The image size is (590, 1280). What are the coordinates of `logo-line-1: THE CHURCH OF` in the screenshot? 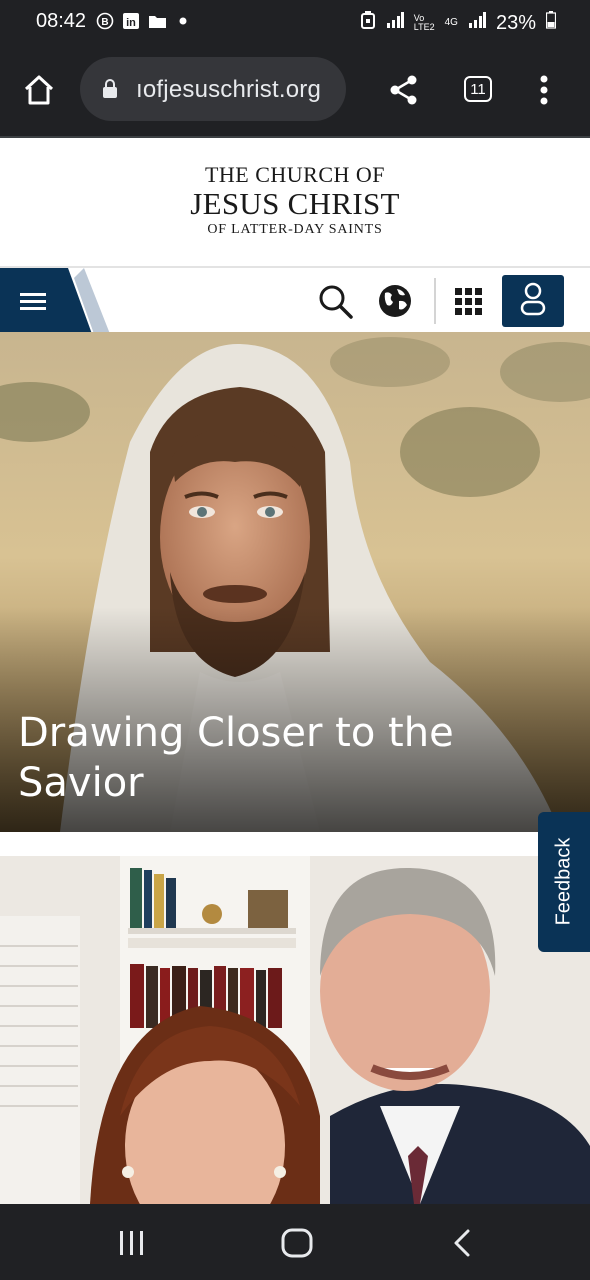 It's located at (295, 174).